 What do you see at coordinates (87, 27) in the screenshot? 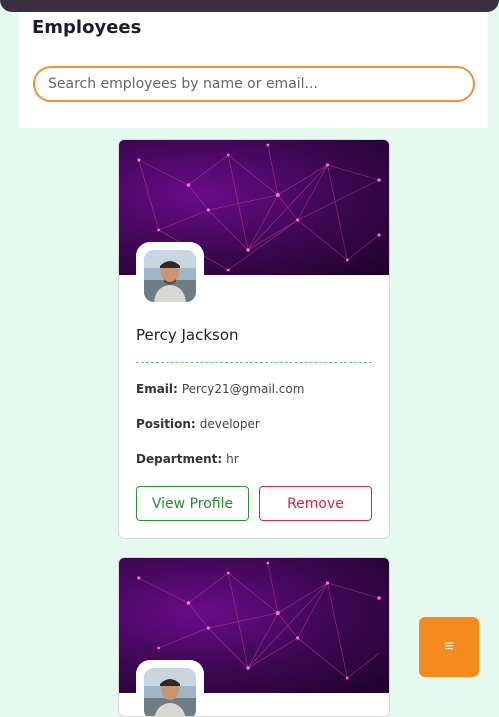
I see `page-title: Employees` at bounding box center [87, 27].